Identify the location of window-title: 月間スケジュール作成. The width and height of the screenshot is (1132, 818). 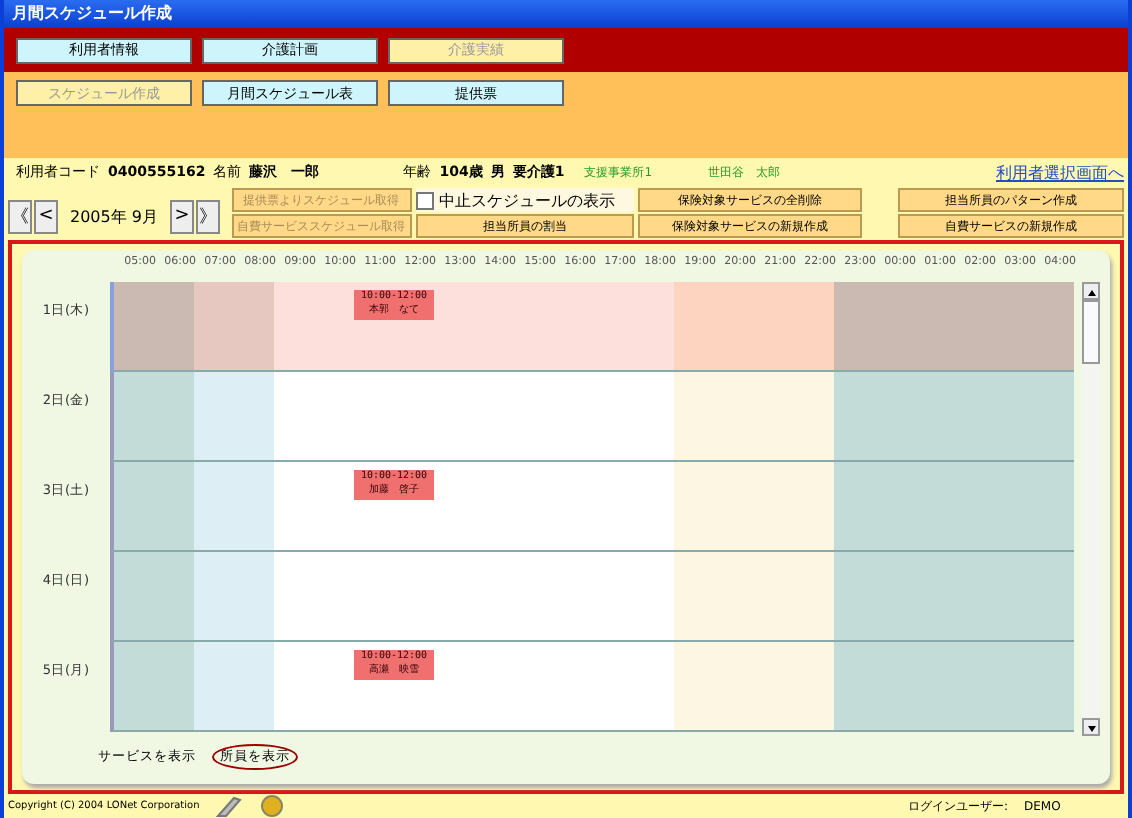
(566, 14).